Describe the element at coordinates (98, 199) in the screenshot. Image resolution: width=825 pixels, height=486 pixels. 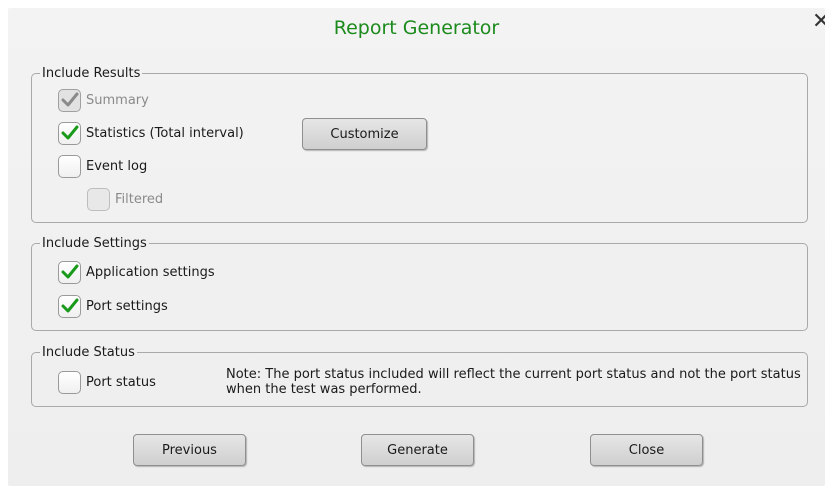
I see `filtered-checkbox` at that location.